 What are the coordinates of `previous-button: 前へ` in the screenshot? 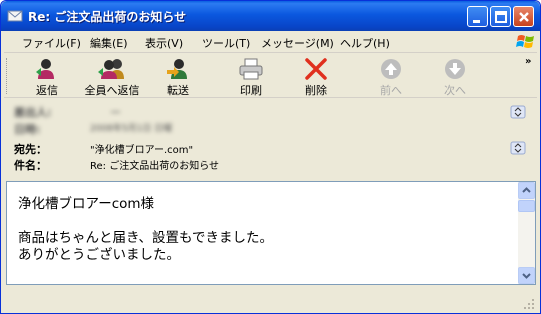 It's located at (391, 76).